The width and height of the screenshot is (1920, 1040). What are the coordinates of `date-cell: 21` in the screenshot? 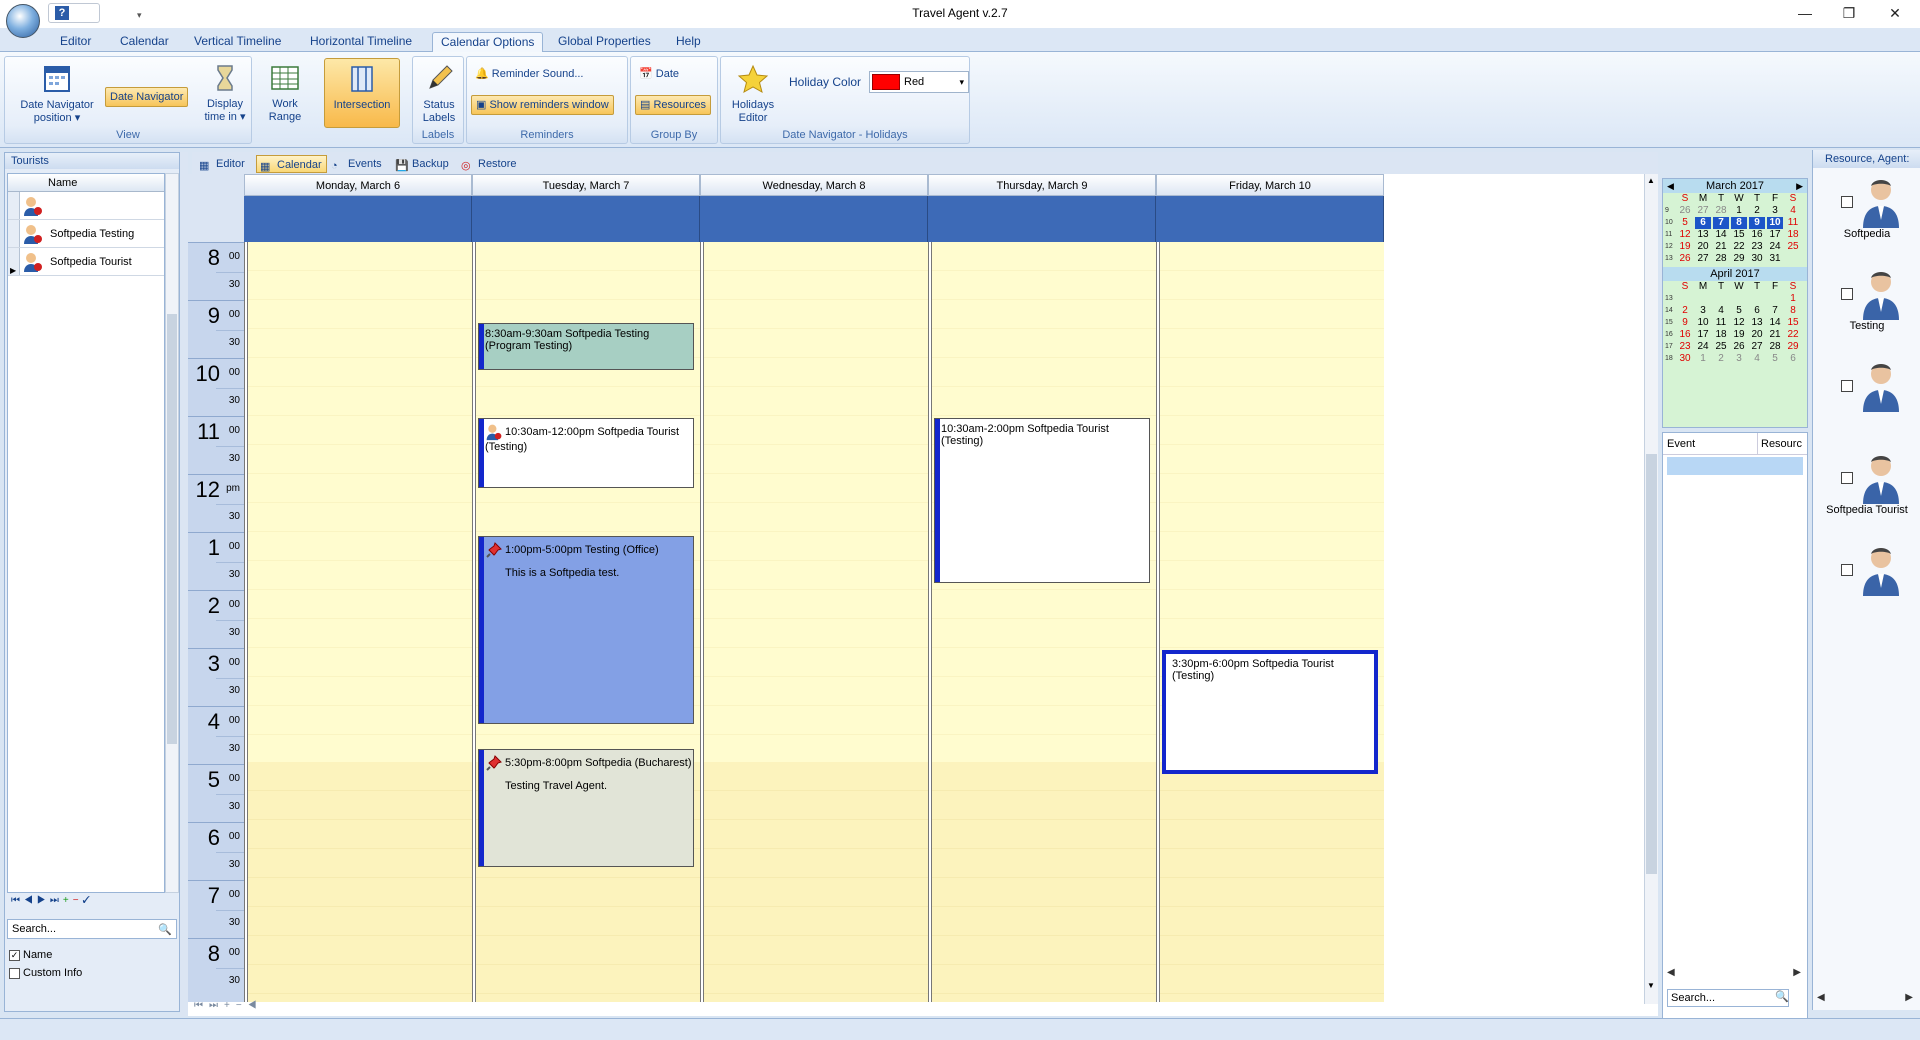 It's located at (1721, 247).